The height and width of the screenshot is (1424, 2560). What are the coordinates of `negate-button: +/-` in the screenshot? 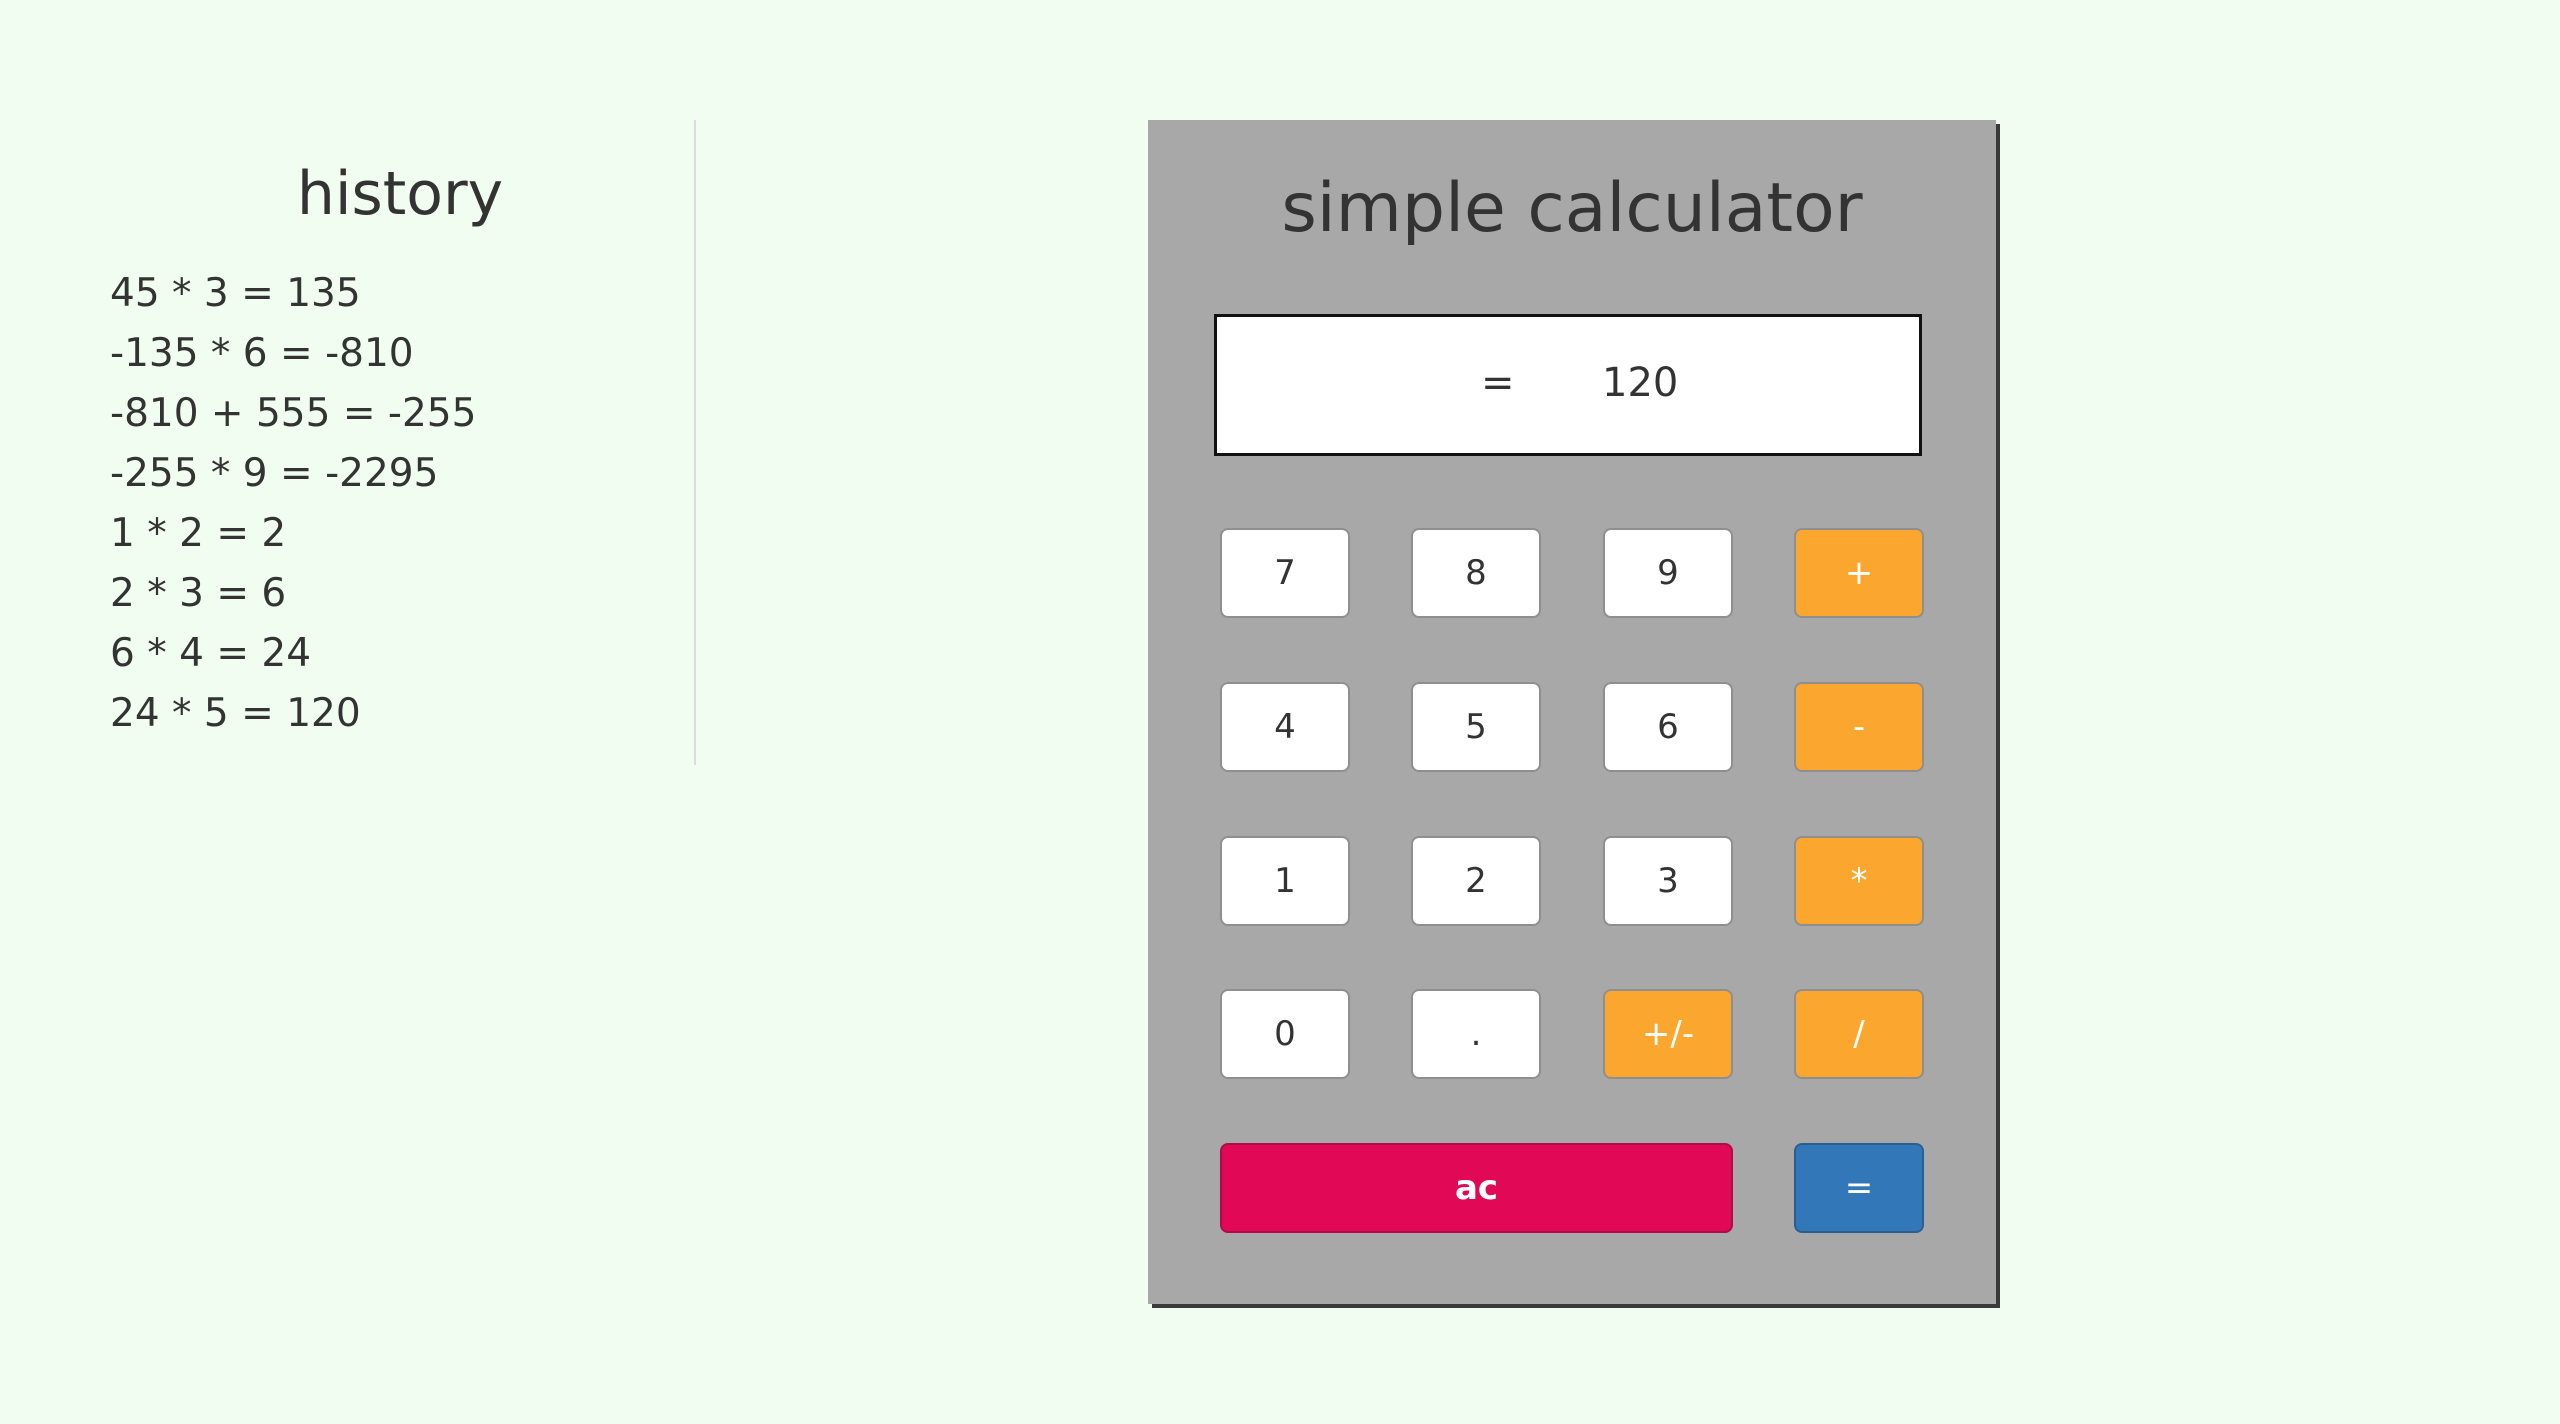 It's located at (1668, 1034).